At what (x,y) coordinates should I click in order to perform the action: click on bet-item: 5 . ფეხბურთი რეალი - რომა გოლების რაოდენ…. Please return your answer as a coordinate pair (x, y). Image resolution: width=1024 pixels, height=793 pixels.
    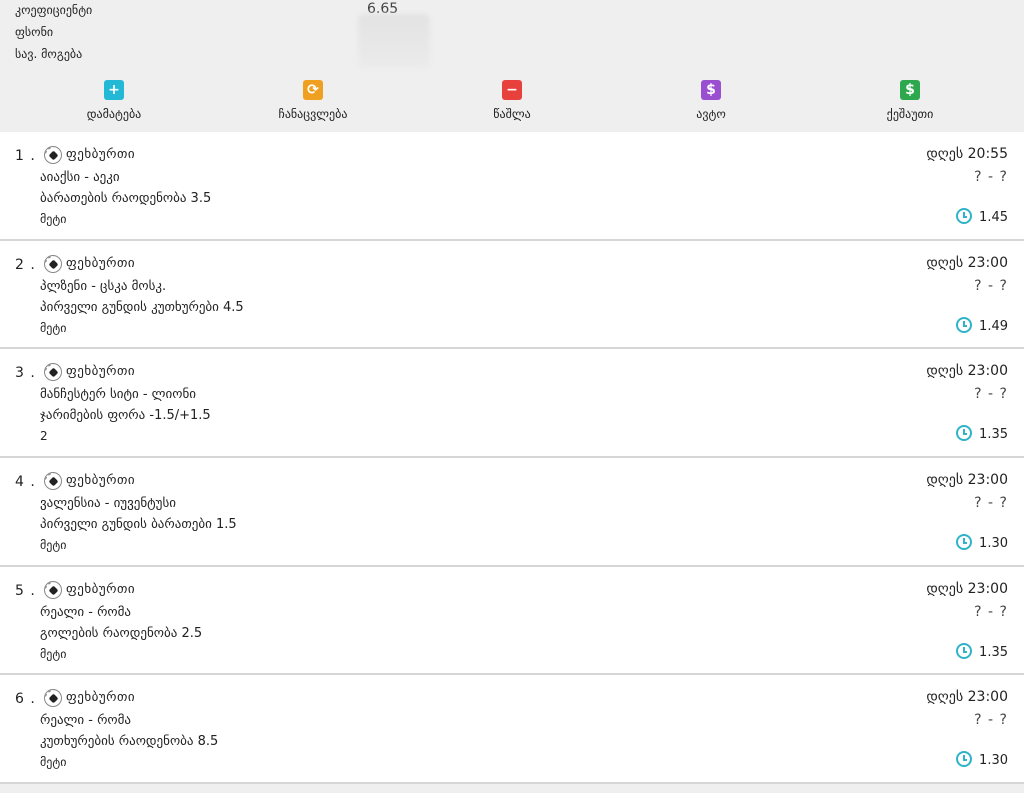
    Looking at the image, I should click on (512, 621).